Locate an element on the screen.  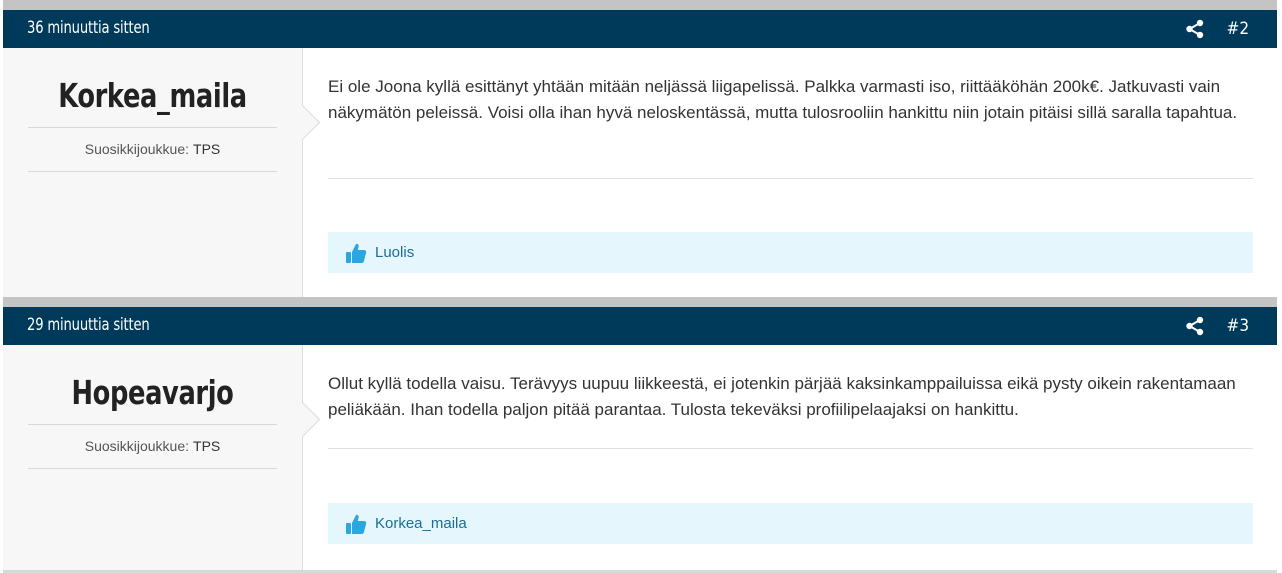
post-header: 29 minuuttia sitten #3 is located at coordinates (640, 326).